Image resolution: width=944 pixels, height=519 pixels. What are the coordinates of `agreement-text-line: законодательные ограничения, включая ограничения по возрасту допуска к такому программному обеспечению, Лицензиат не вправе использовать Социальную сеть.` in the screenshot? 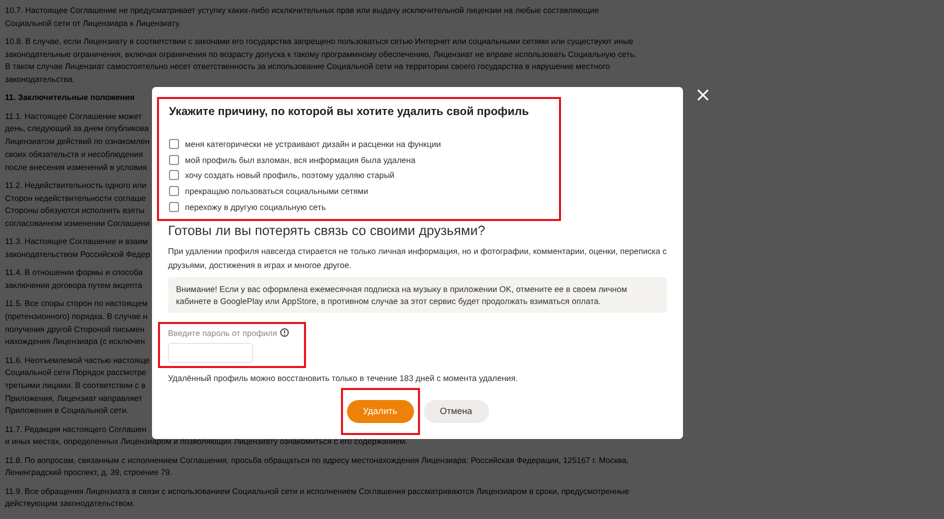 It's located at (320, 54).